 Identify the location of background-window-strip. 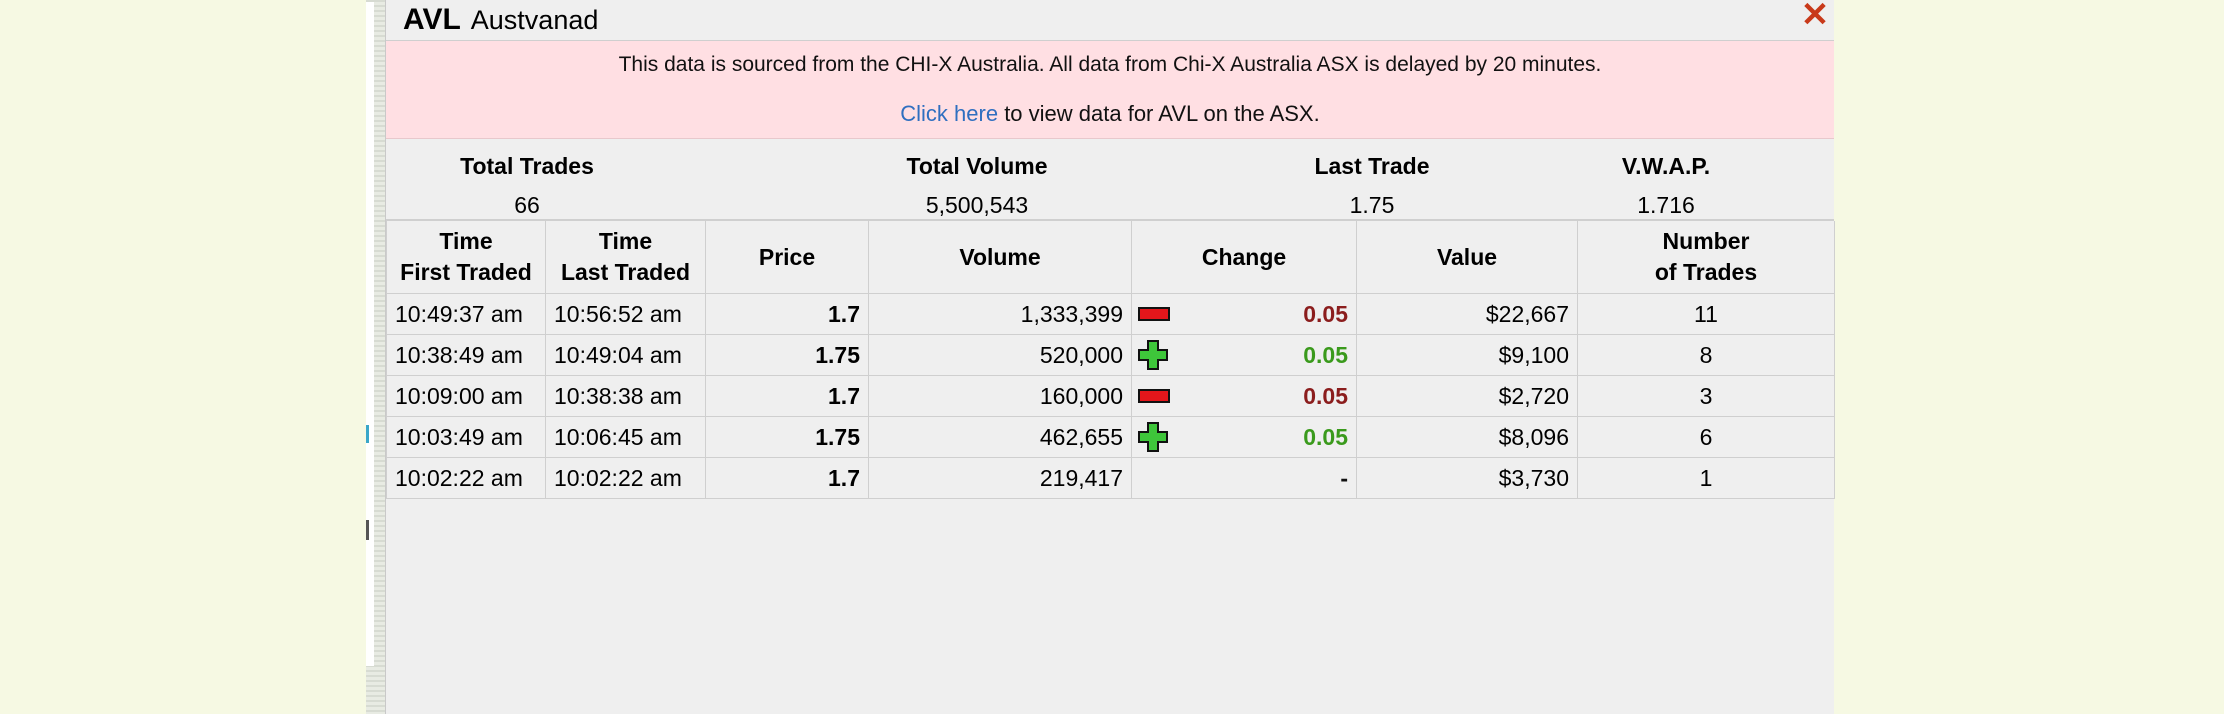
(370, 334).